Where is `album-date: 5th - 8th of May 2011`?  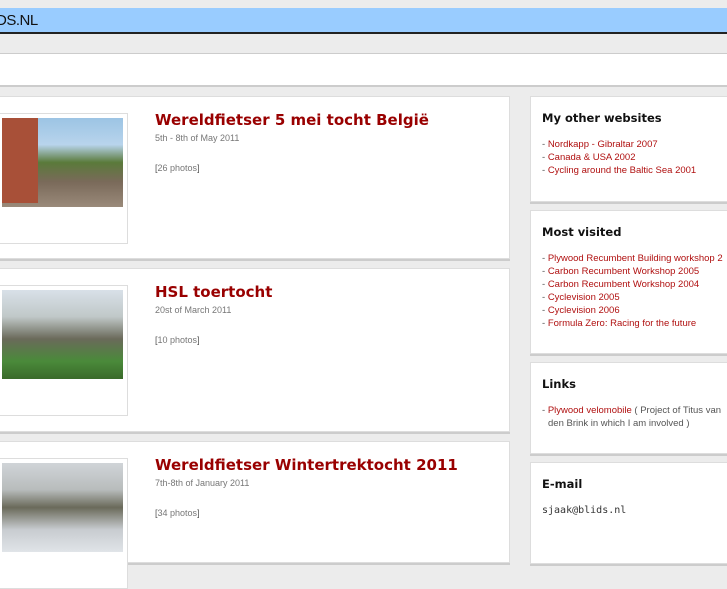 album-date: 5th - 8th of May 2011 is located at coordinates (197, 138).